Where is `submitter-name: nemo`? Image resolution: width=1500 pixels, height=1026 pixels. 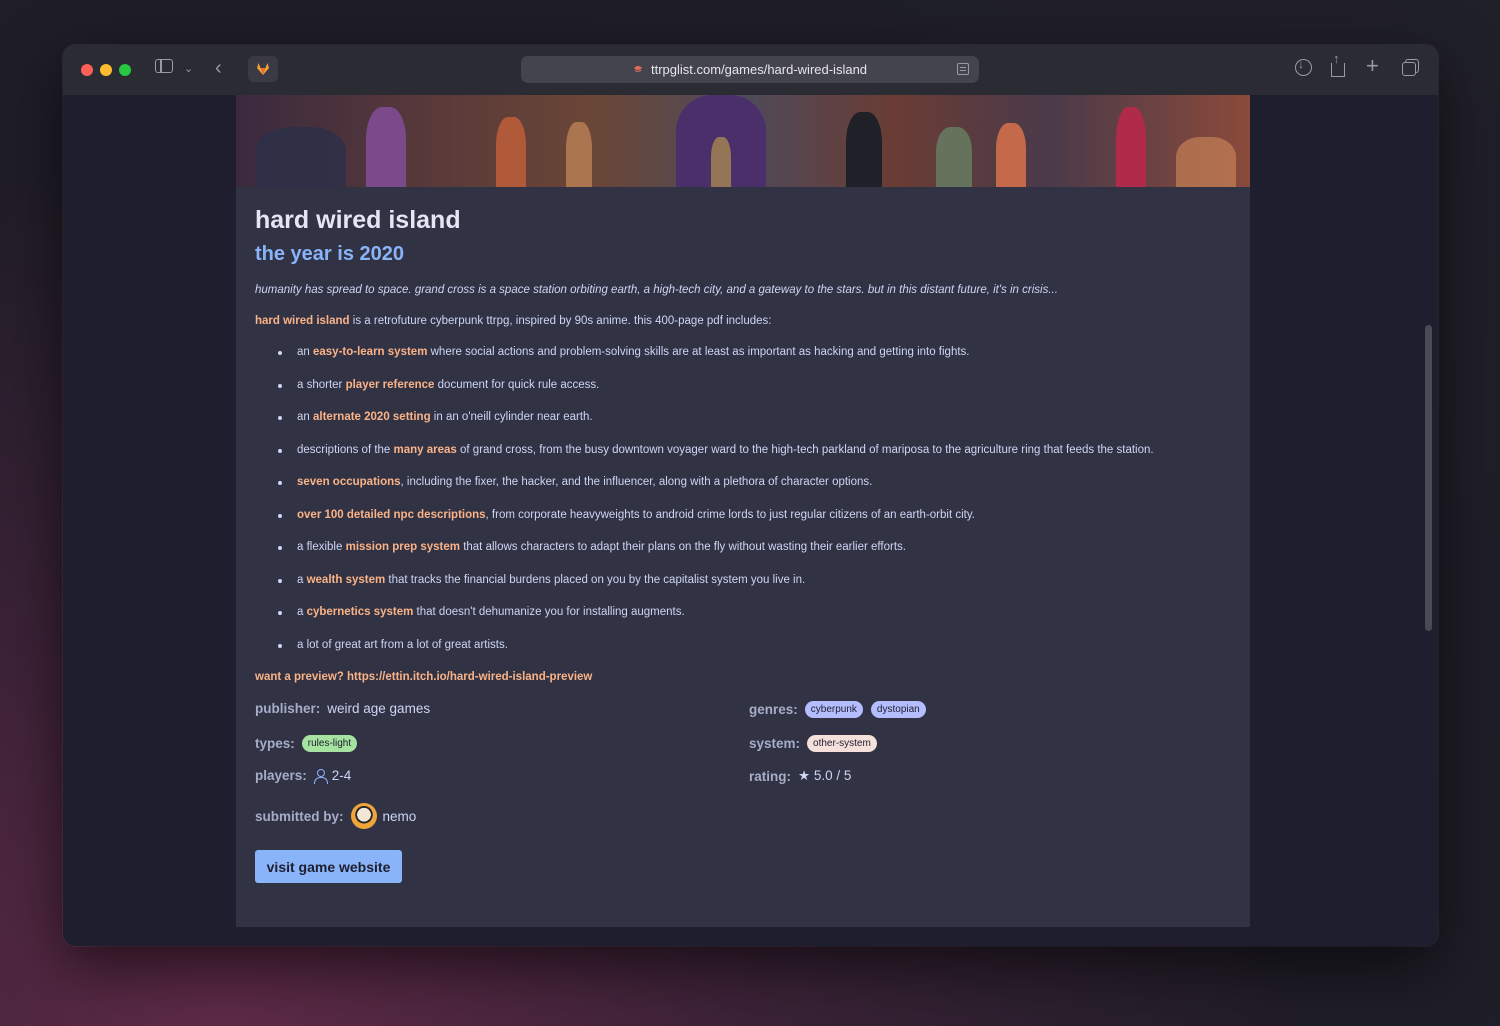
submitter-name: nemo is located at coordinates (400, 816).